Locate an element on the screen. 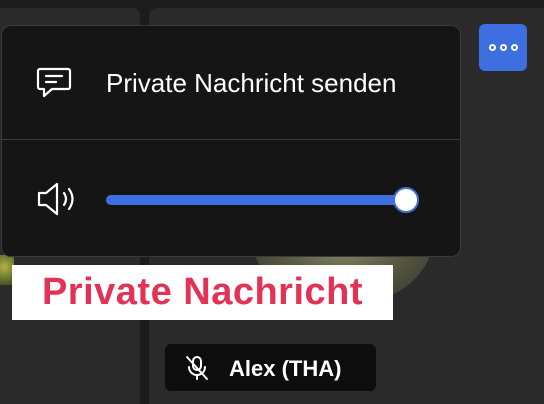 This screenshot has height=404, width=544. microphone-muted-icon is located at coordinates (197, 368).